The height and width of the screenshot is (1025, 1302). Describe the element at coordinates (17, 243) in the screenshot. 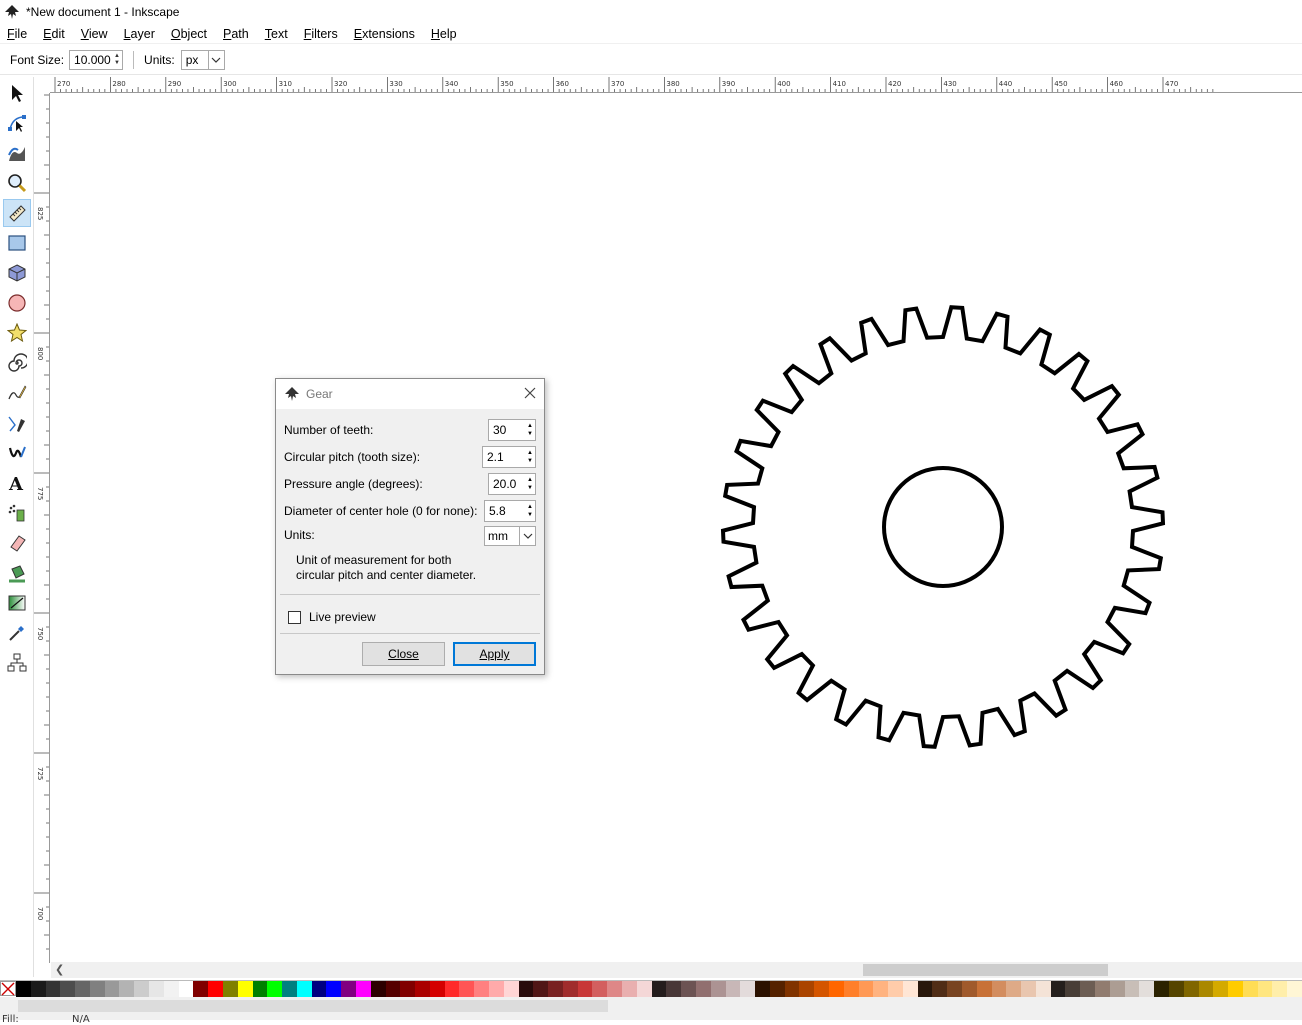

I see `rectangle-tool` at that location.